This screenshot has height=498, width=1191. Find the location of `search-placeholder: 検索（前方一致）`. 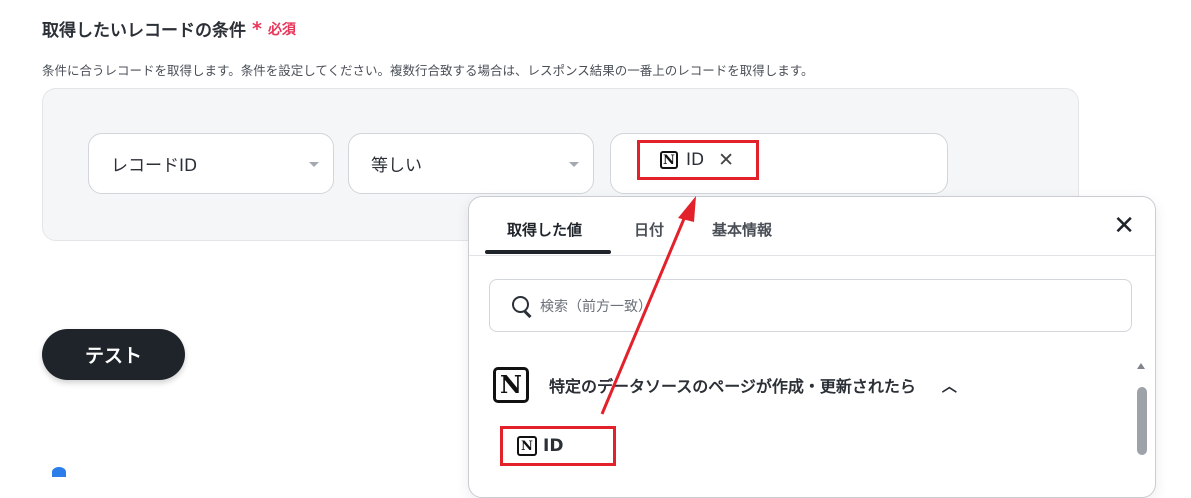

search-placeholder: 検索（前方一致） is located at coordinates (596, 306).